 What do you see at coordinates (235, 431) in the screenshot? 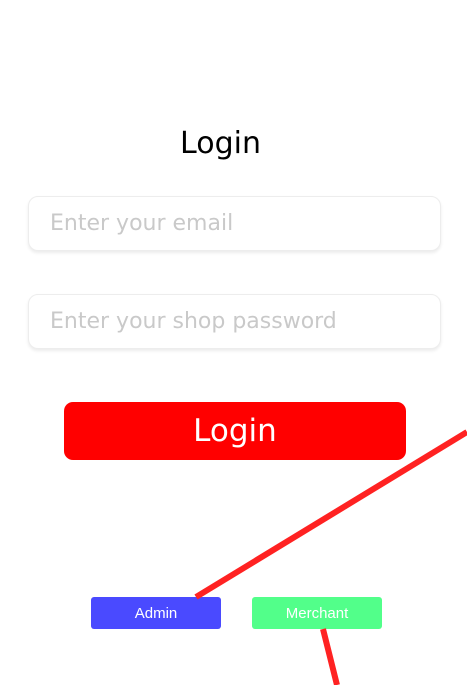
I see `login-button: Login` at bounding box center [235, 431].